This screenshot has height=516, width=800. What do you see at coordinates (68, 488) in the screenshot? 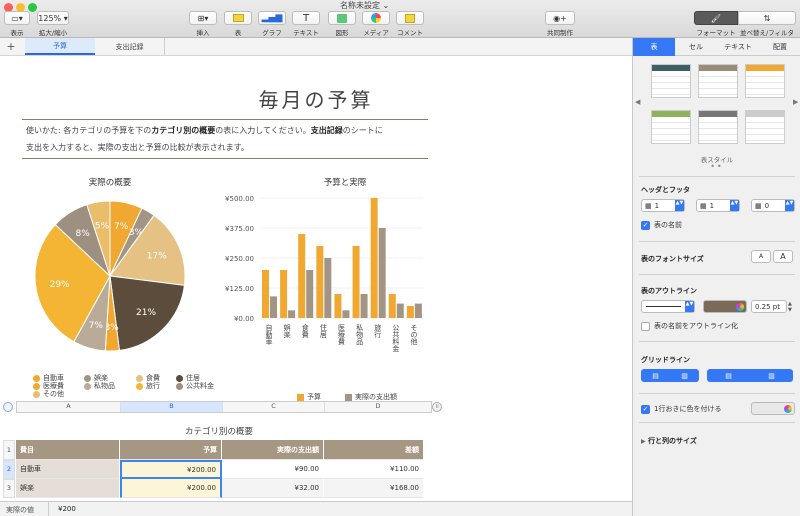
I see `table-cell: 娯楽` at bounding box center [68, 488].